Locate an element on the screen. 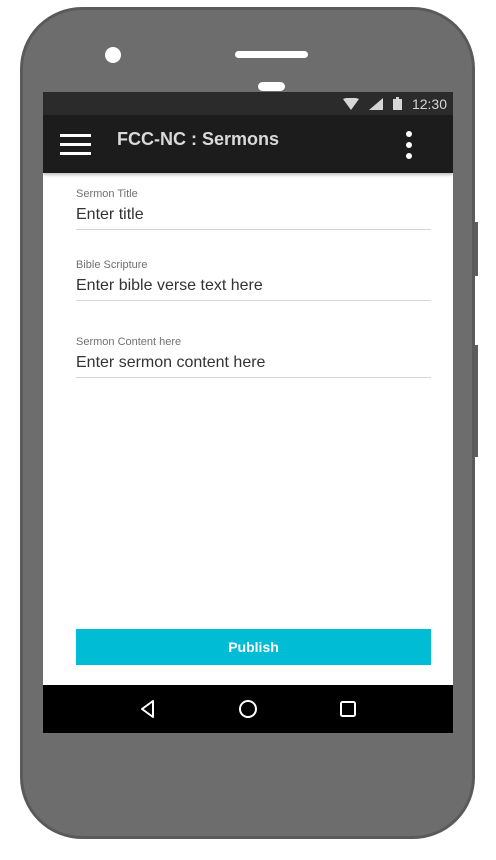 The height and width of the screenshot is (860, 496). system-nav-bar is located at coordinates (248, 709).